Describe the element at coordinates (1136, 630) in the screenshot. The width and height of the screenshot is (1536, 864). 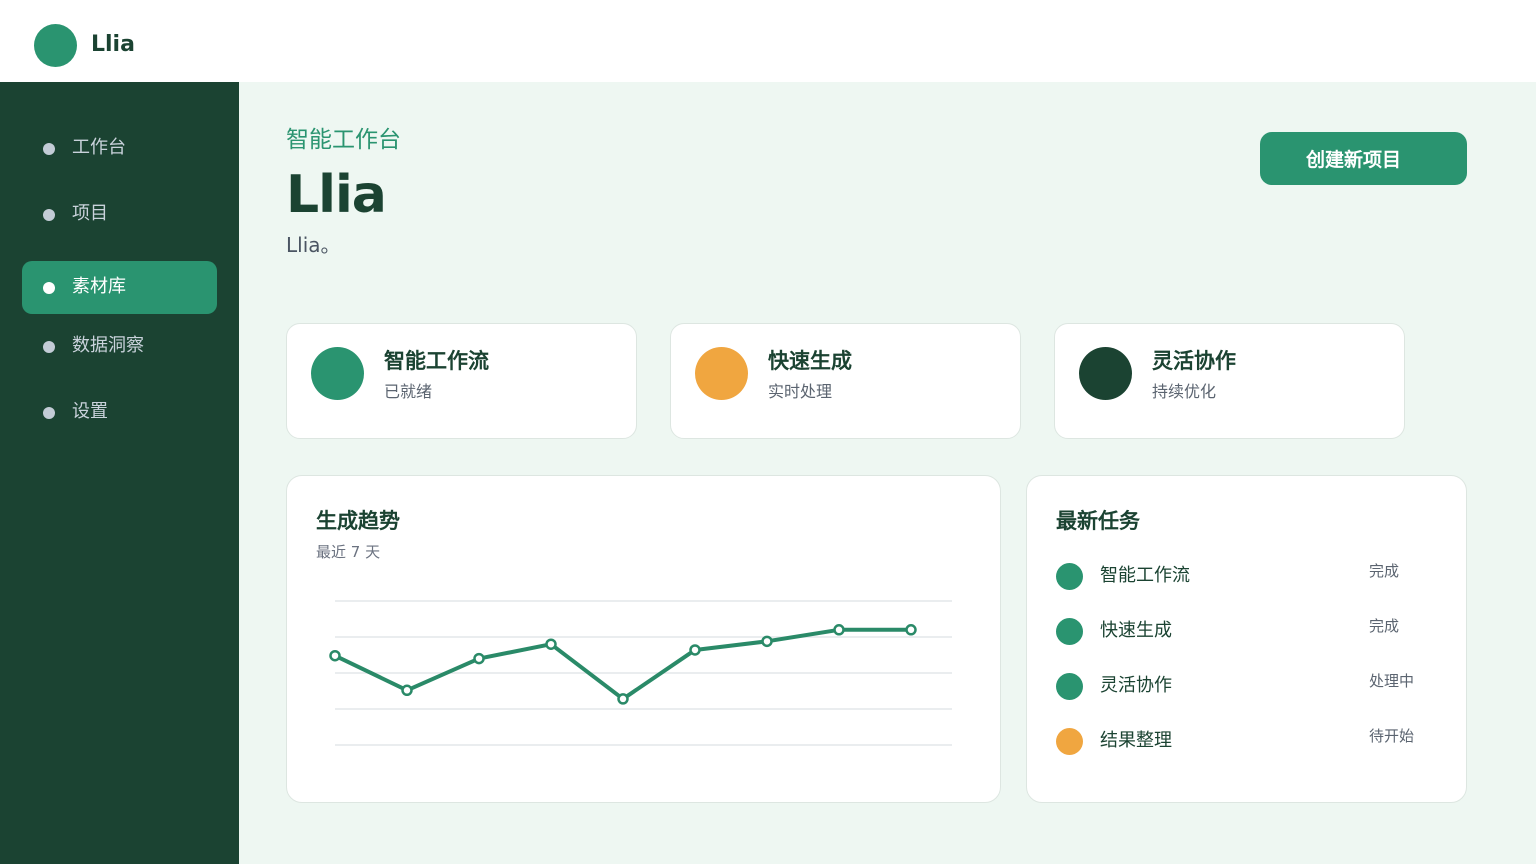
I see `task-name: 快速生成` at that location.